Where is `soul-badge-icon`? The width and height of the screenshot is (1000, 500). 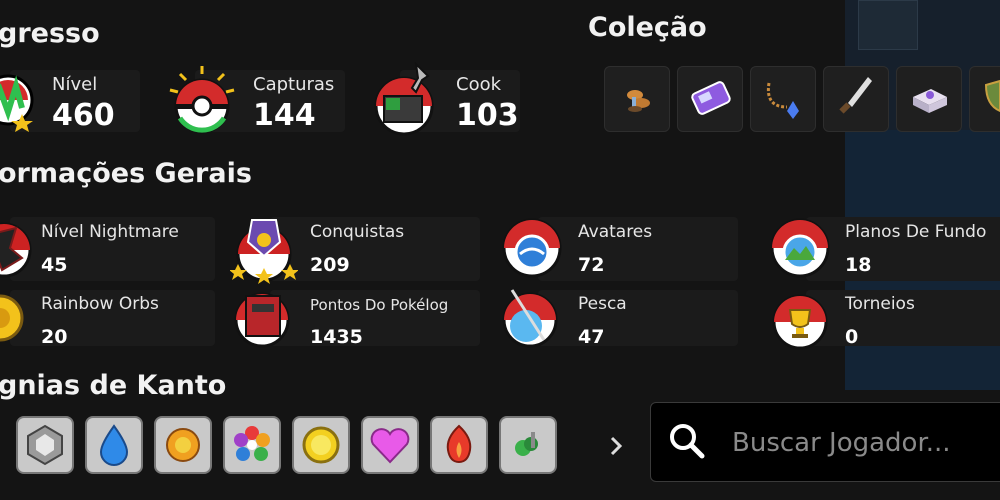 soul-badge-icon is located at coordinates (321, 445).